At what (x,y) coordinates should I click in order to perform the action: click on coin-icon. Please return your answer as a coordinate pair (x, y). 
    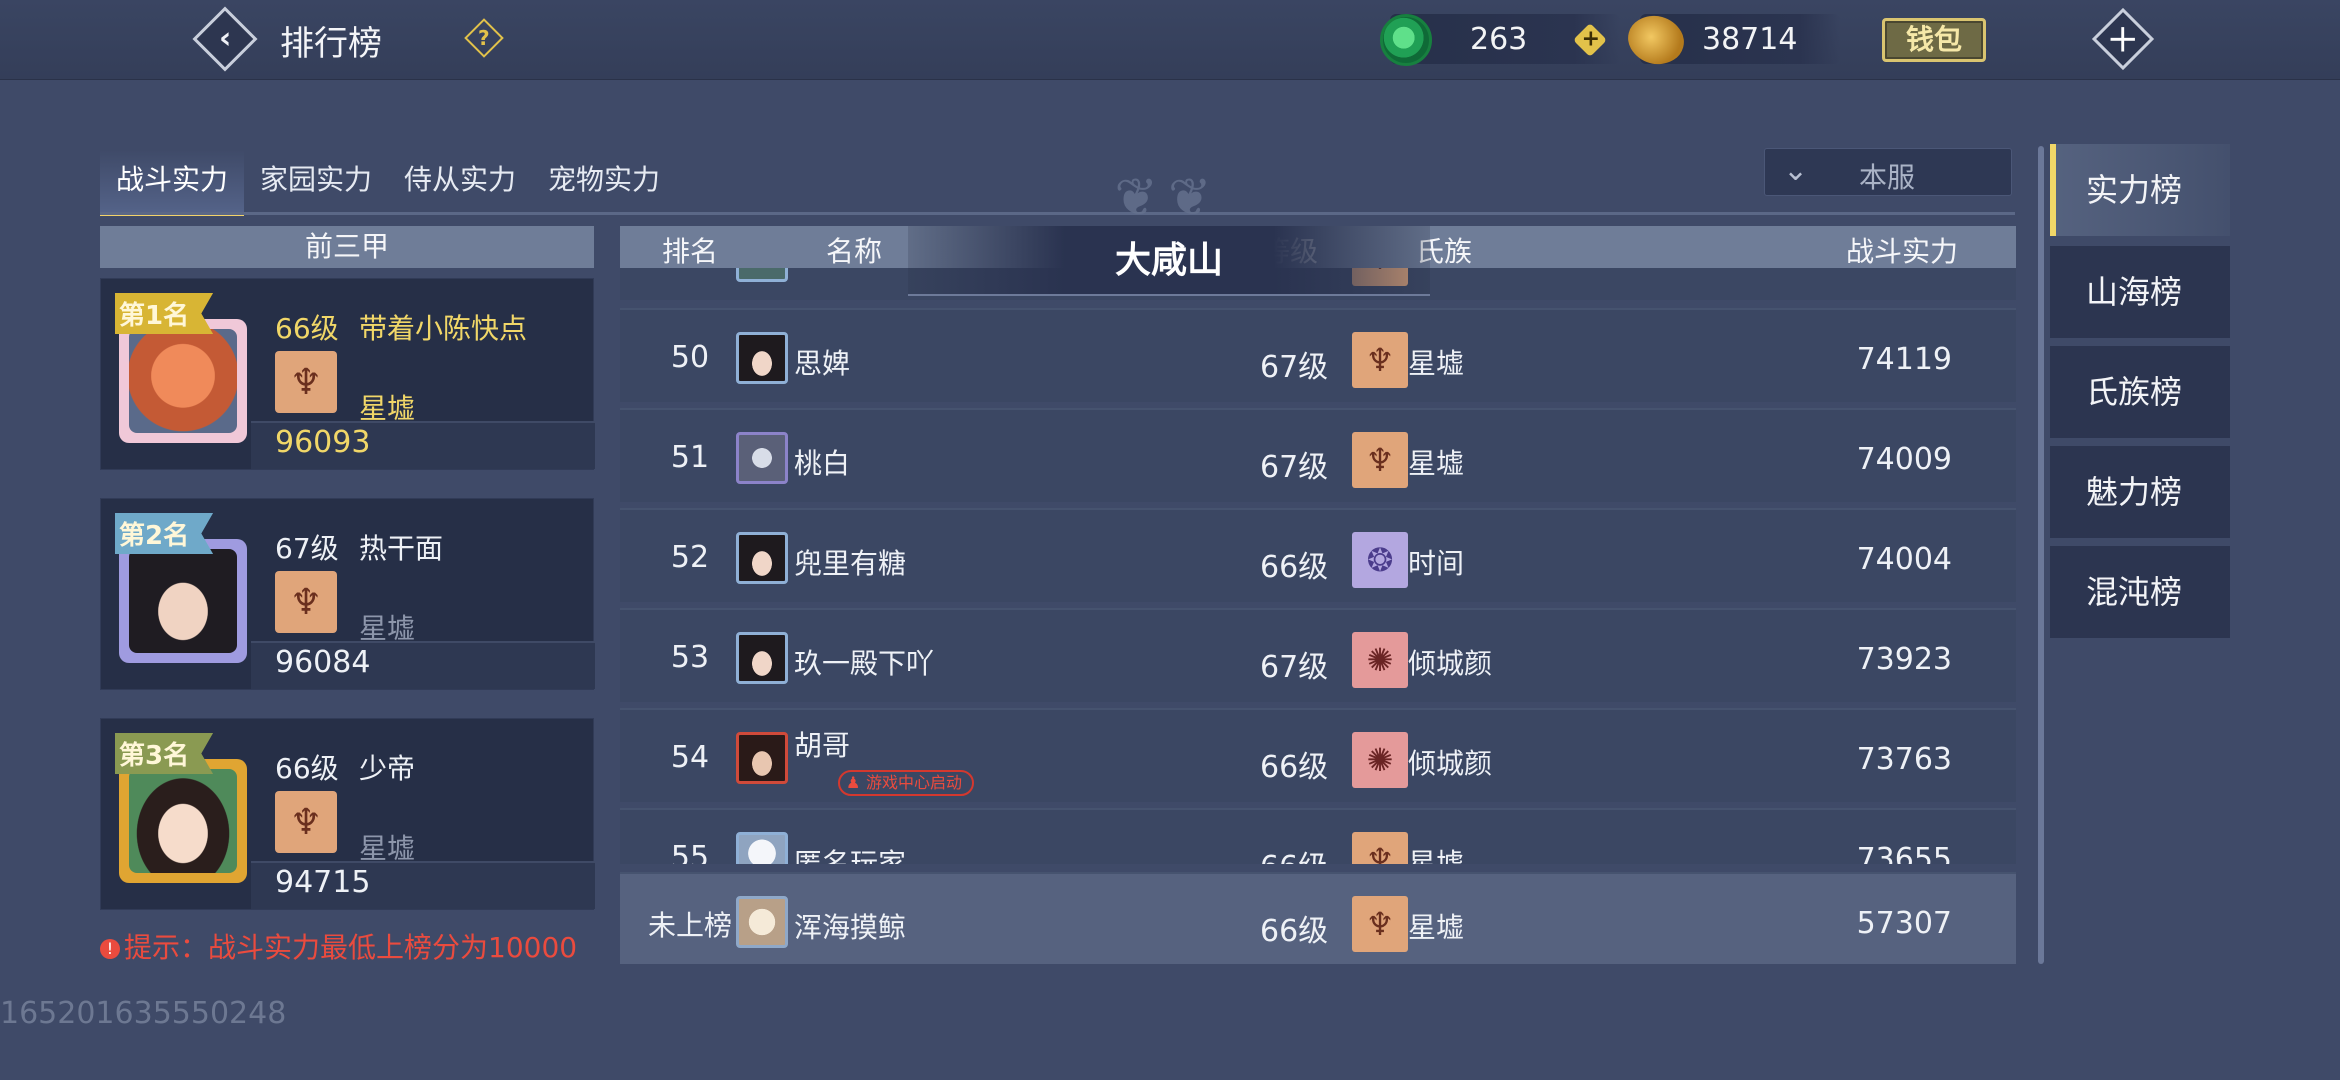
    Looking at the image, I should click on (1656, 40).